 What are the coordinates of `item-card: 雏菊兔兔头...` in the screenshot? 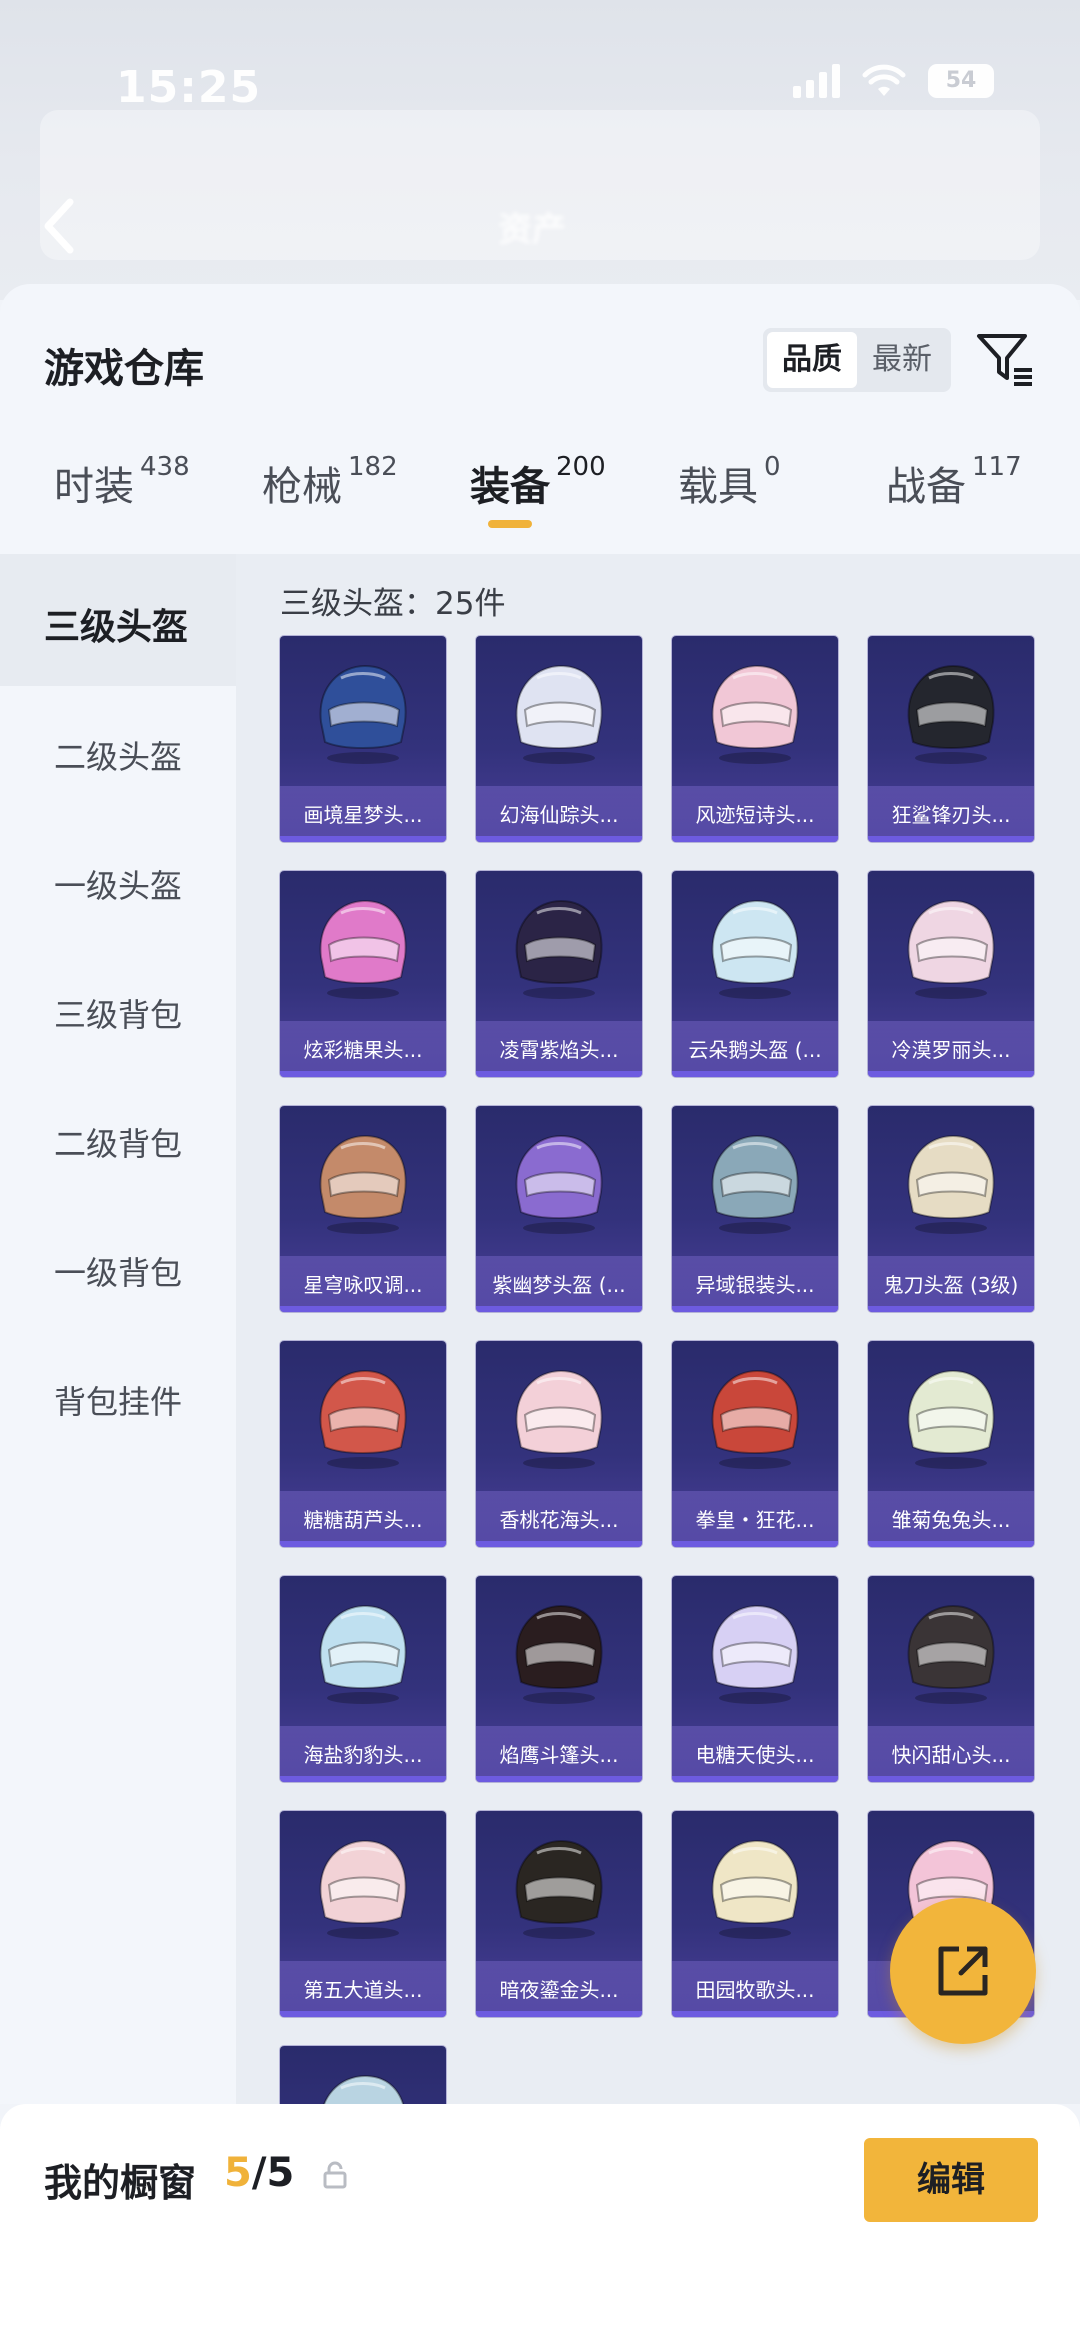 It's located at (951, 1444).